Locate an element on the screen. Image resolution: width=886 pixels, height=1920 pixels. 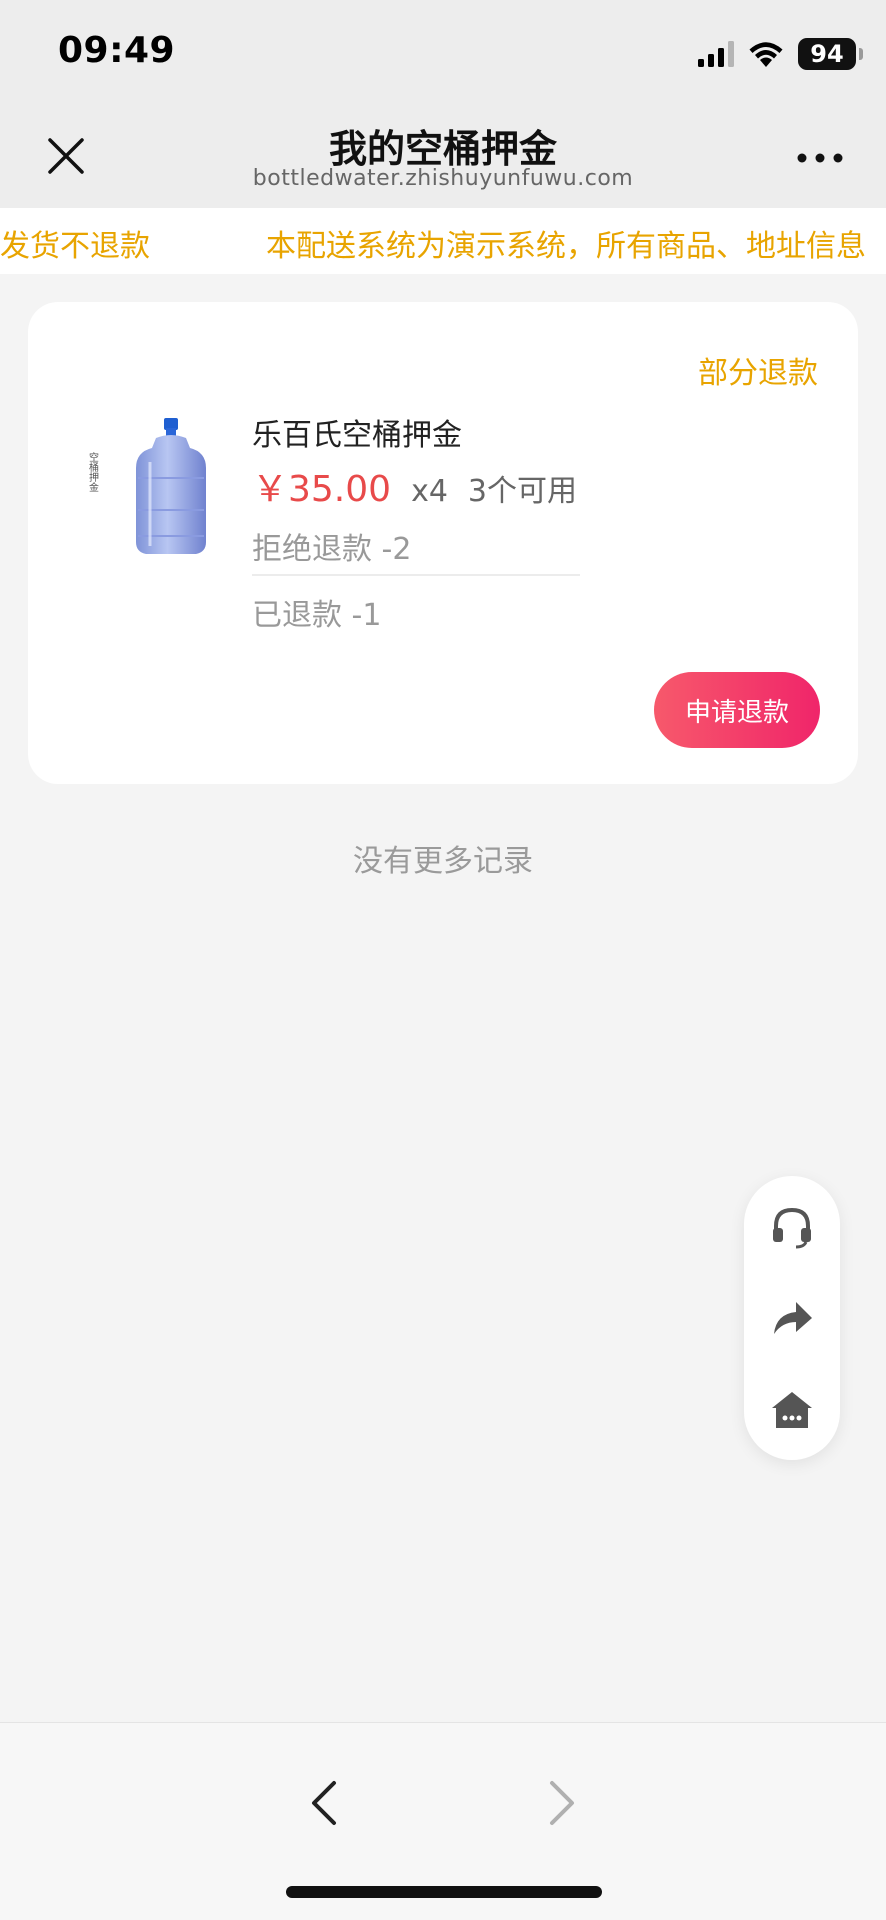
wifi-icon is located at coordinates (766, 54).